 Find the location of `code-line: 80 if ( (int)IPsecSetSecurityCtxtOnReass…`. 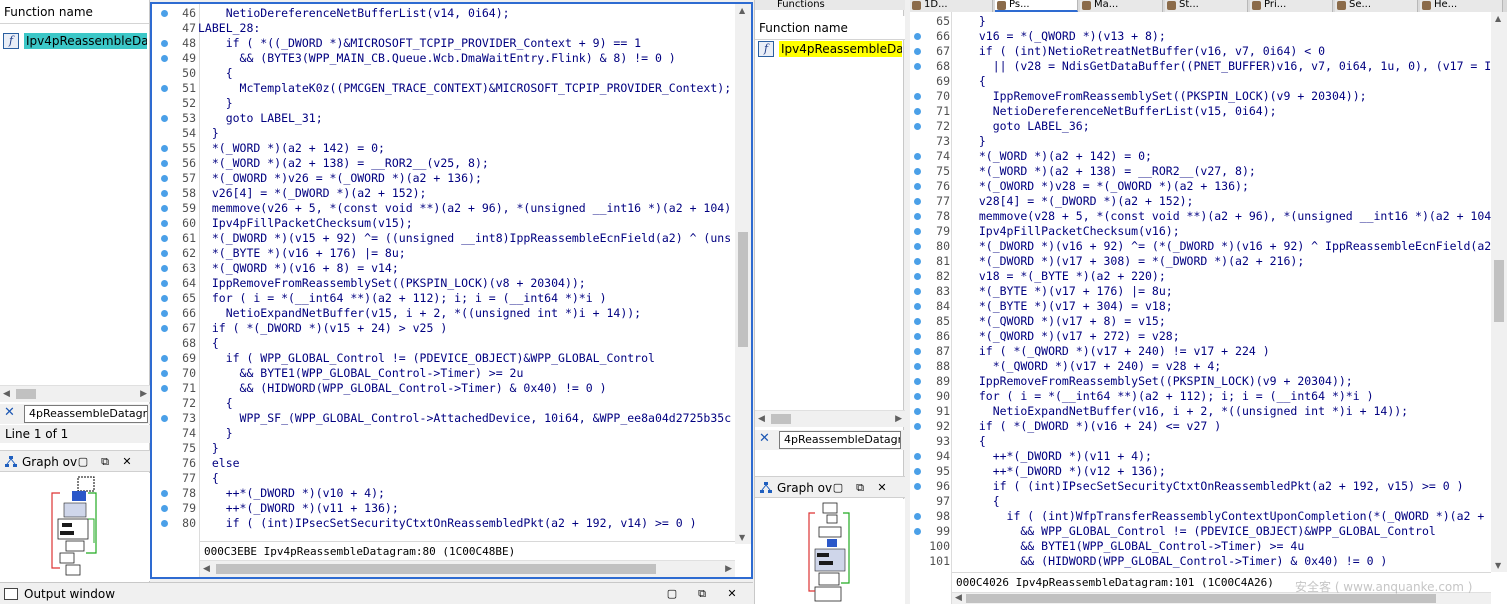

code-line: 80 if ( (int)IPsecSetSecurityCtxtOnReass… is located at coordinates (451, 523).